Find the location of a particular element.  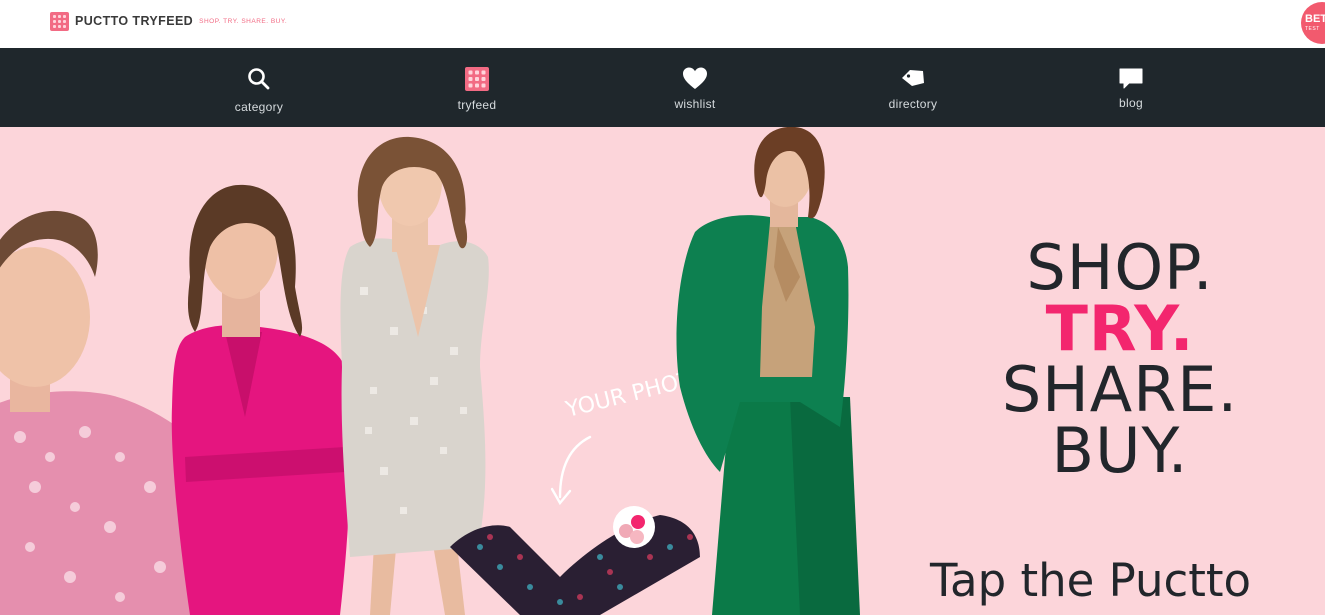

brand-name: PUCTTO TRYFEED is located at coordinates (134, 21).